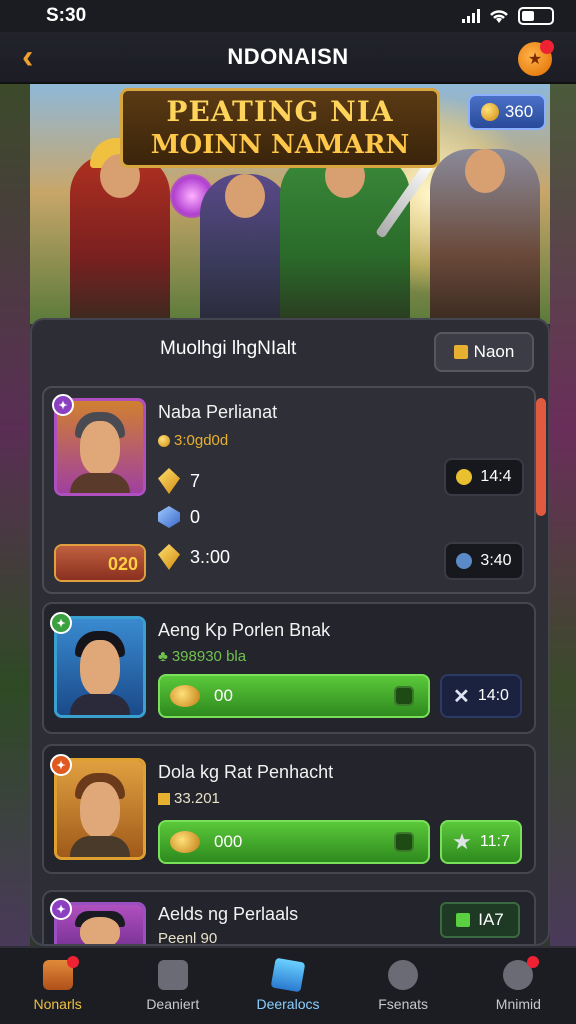 The width and height of the screenshot is (576, 1024). I want to click on signal-icon, so click(471, 16).